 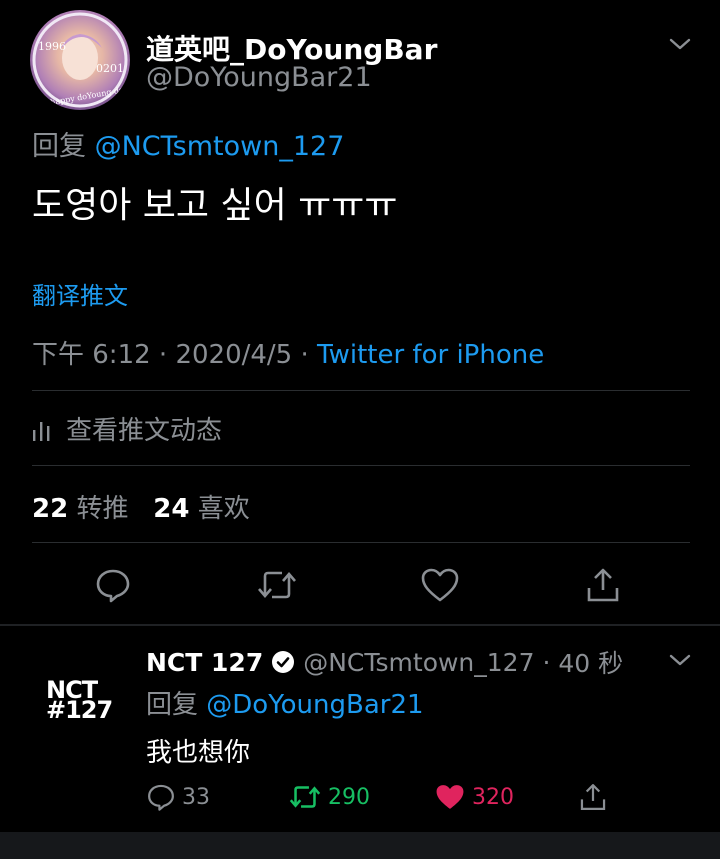 I want to click on reply-avatar: NCT #127, so click(x=80, y=701).